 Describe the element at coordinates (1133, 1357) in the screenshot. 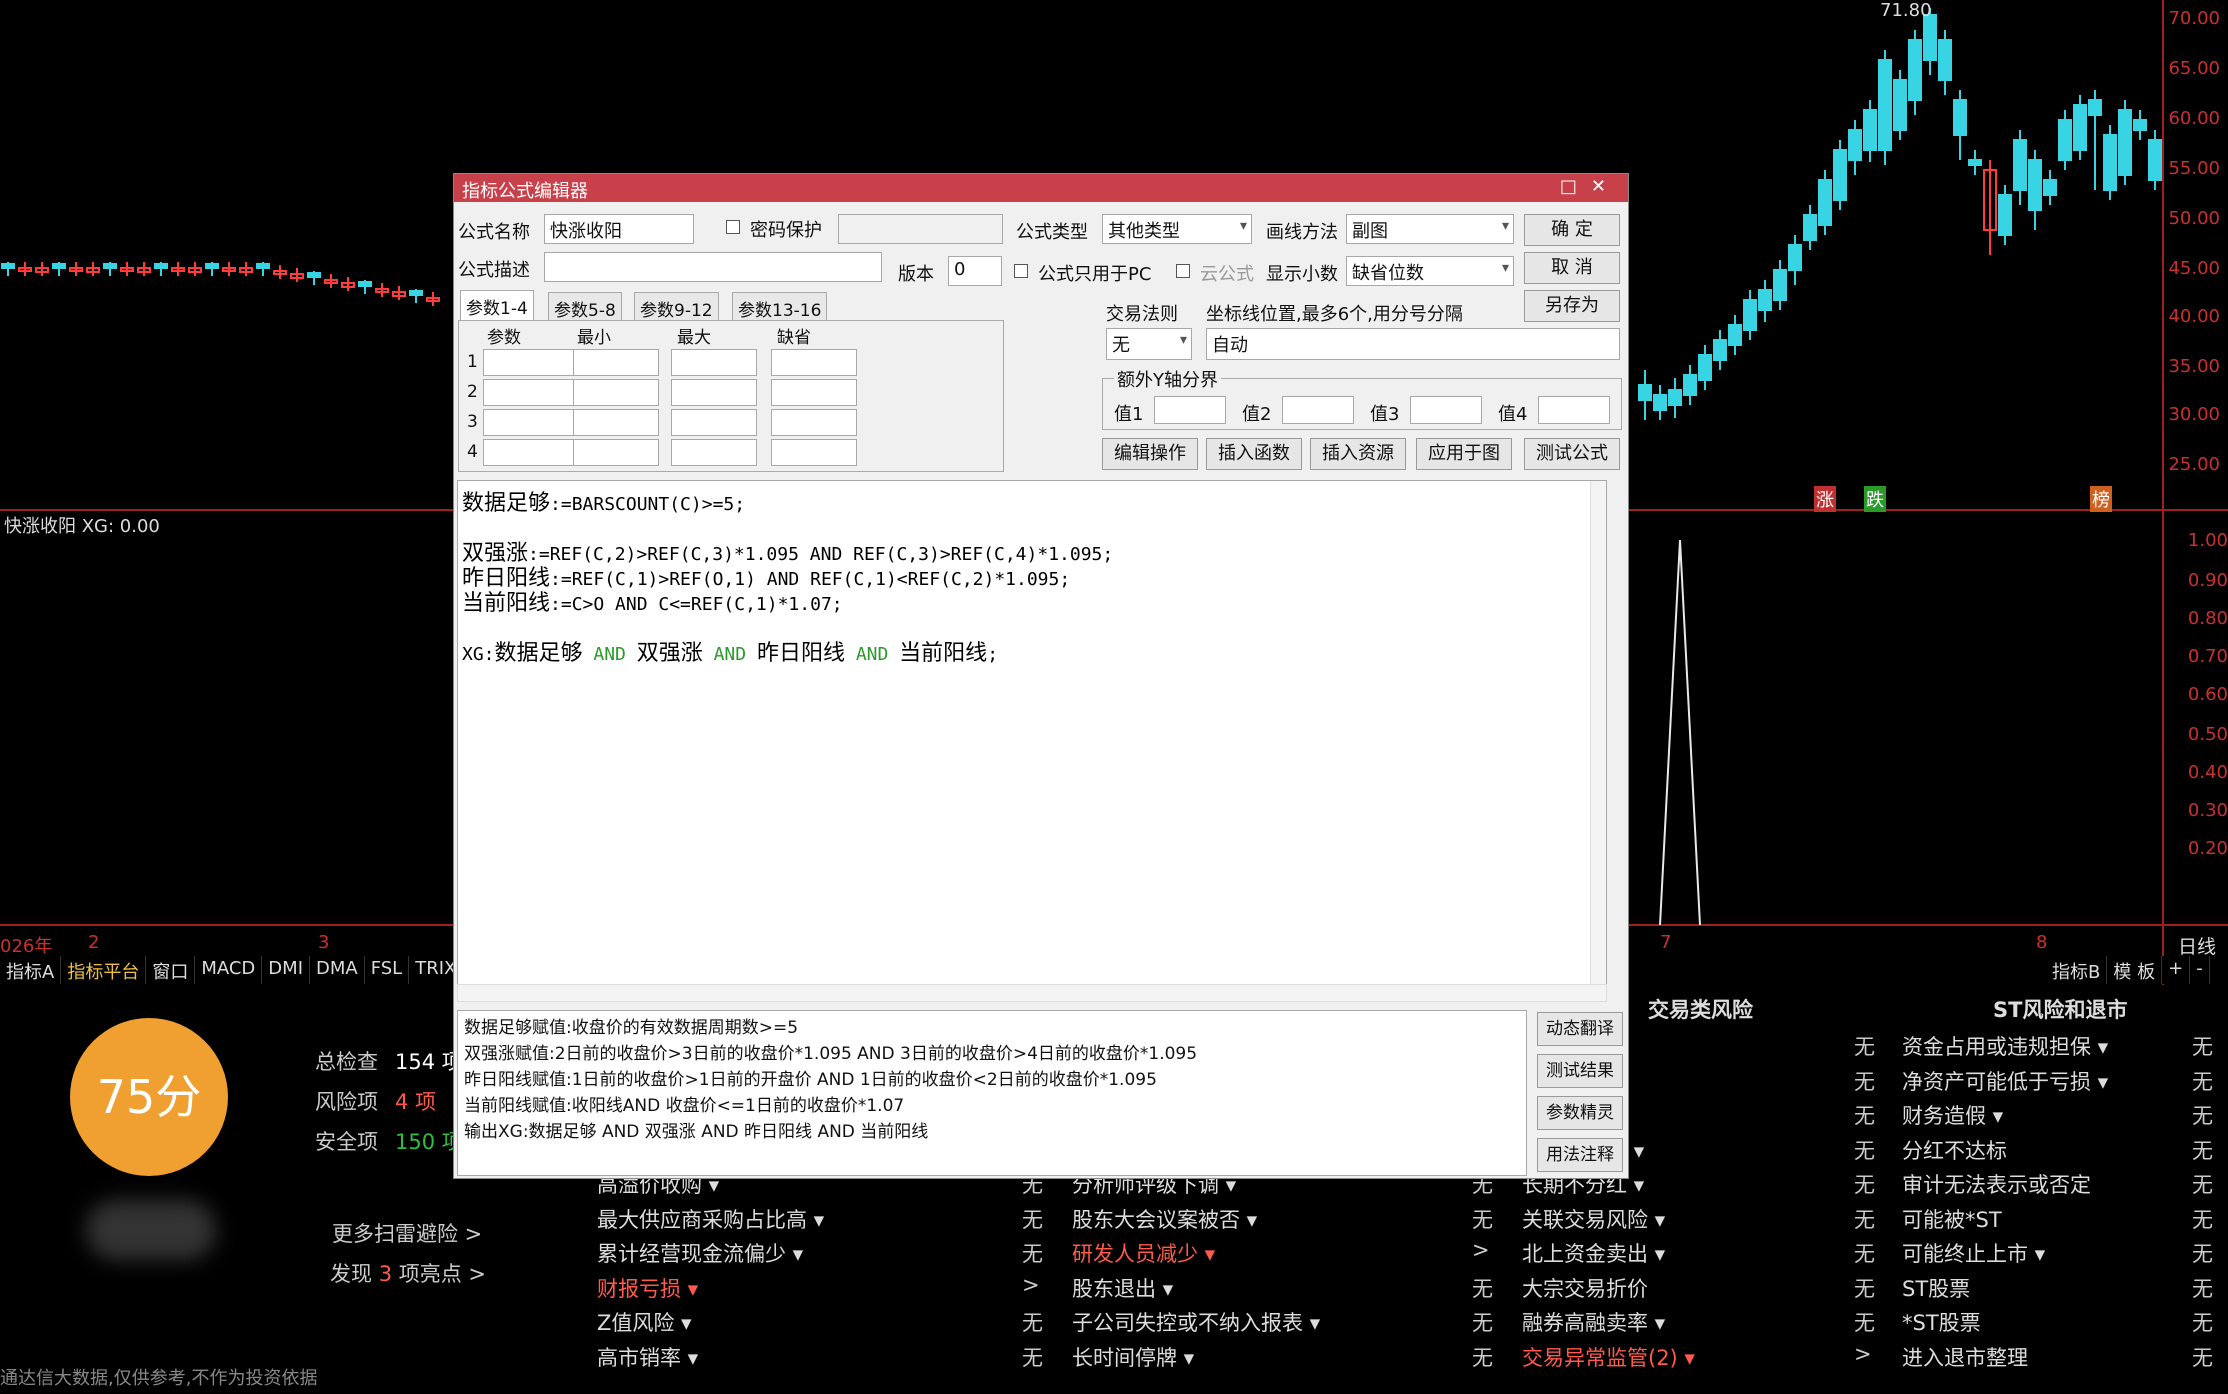

I see `risk-item: 长时间停牌 ▾` at that location.